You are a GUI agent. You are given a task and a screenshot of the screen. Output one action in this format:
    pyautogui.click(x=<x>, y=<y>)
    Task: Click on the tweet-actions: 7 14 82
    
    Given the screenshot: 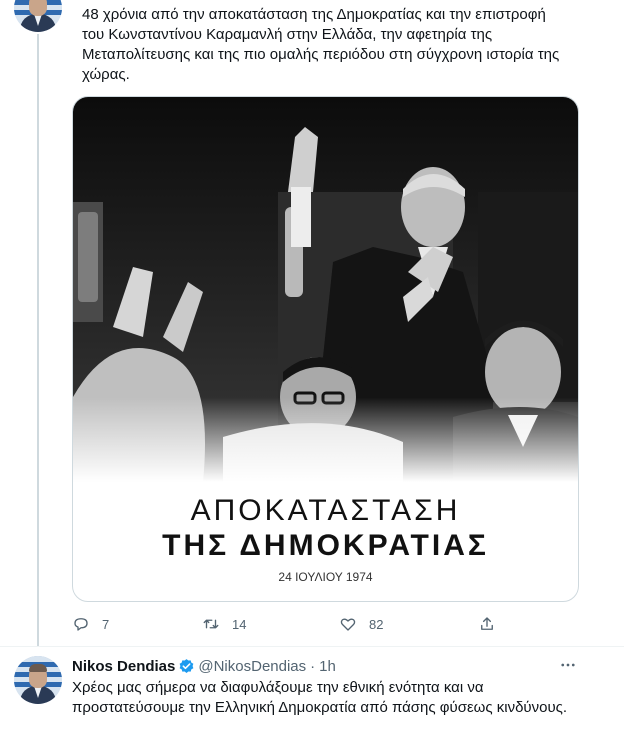 What is the action you would take?
    pyautogui.click(x=292, y=624)
    